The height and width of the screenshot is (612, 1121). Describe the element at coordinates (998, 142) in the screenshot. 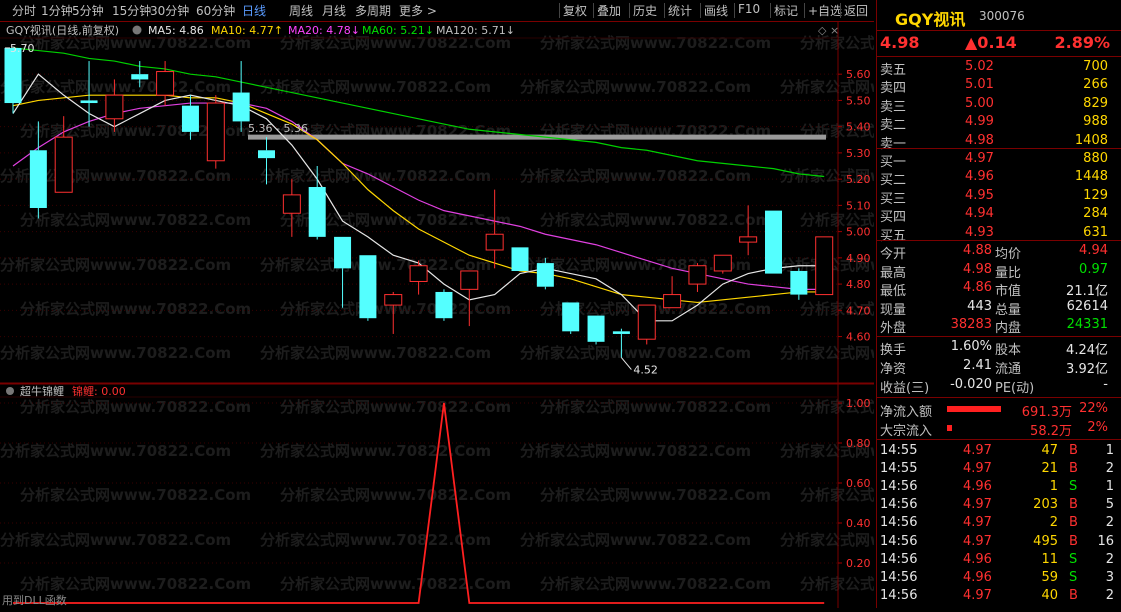

I see `sell-order-row: 卖一 4.98 1408` at that location.